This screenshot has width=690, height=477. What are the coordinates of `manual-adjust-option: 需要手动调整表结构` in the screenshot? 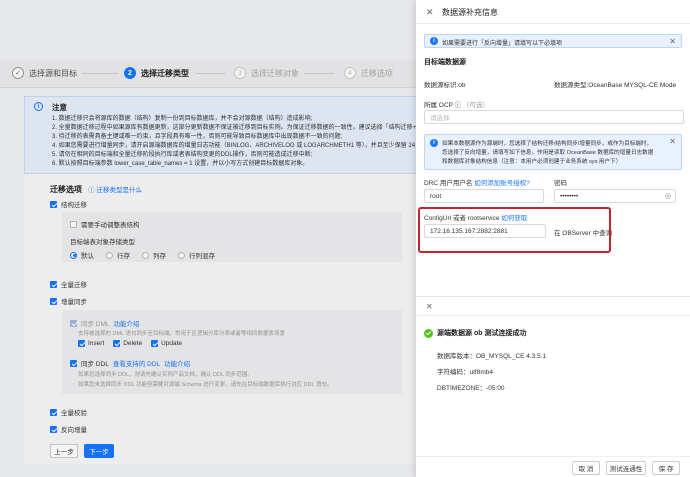 It's located at (105, 224).